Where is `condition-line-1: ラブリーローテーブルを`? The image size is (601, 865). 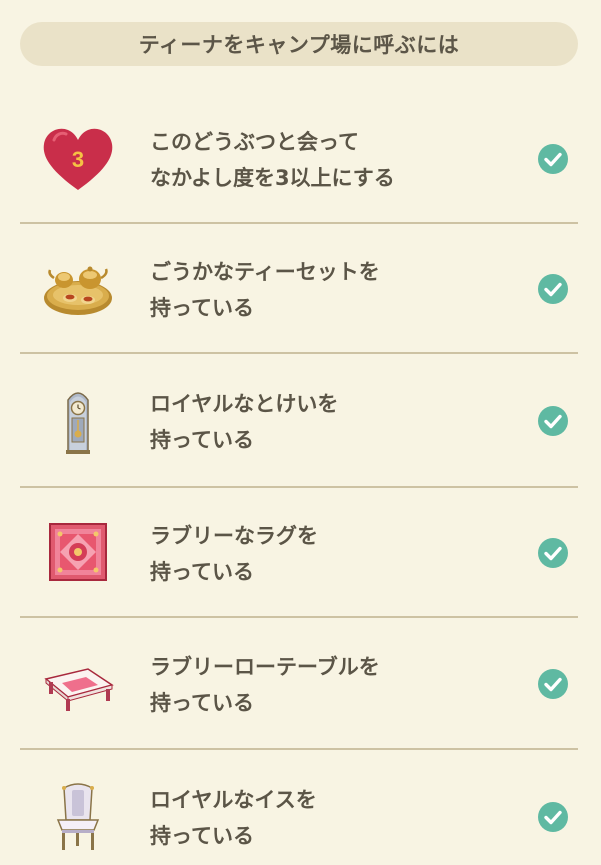 condition-line-1: ラブリーローテーブルを is located at coordinates (265, 667).